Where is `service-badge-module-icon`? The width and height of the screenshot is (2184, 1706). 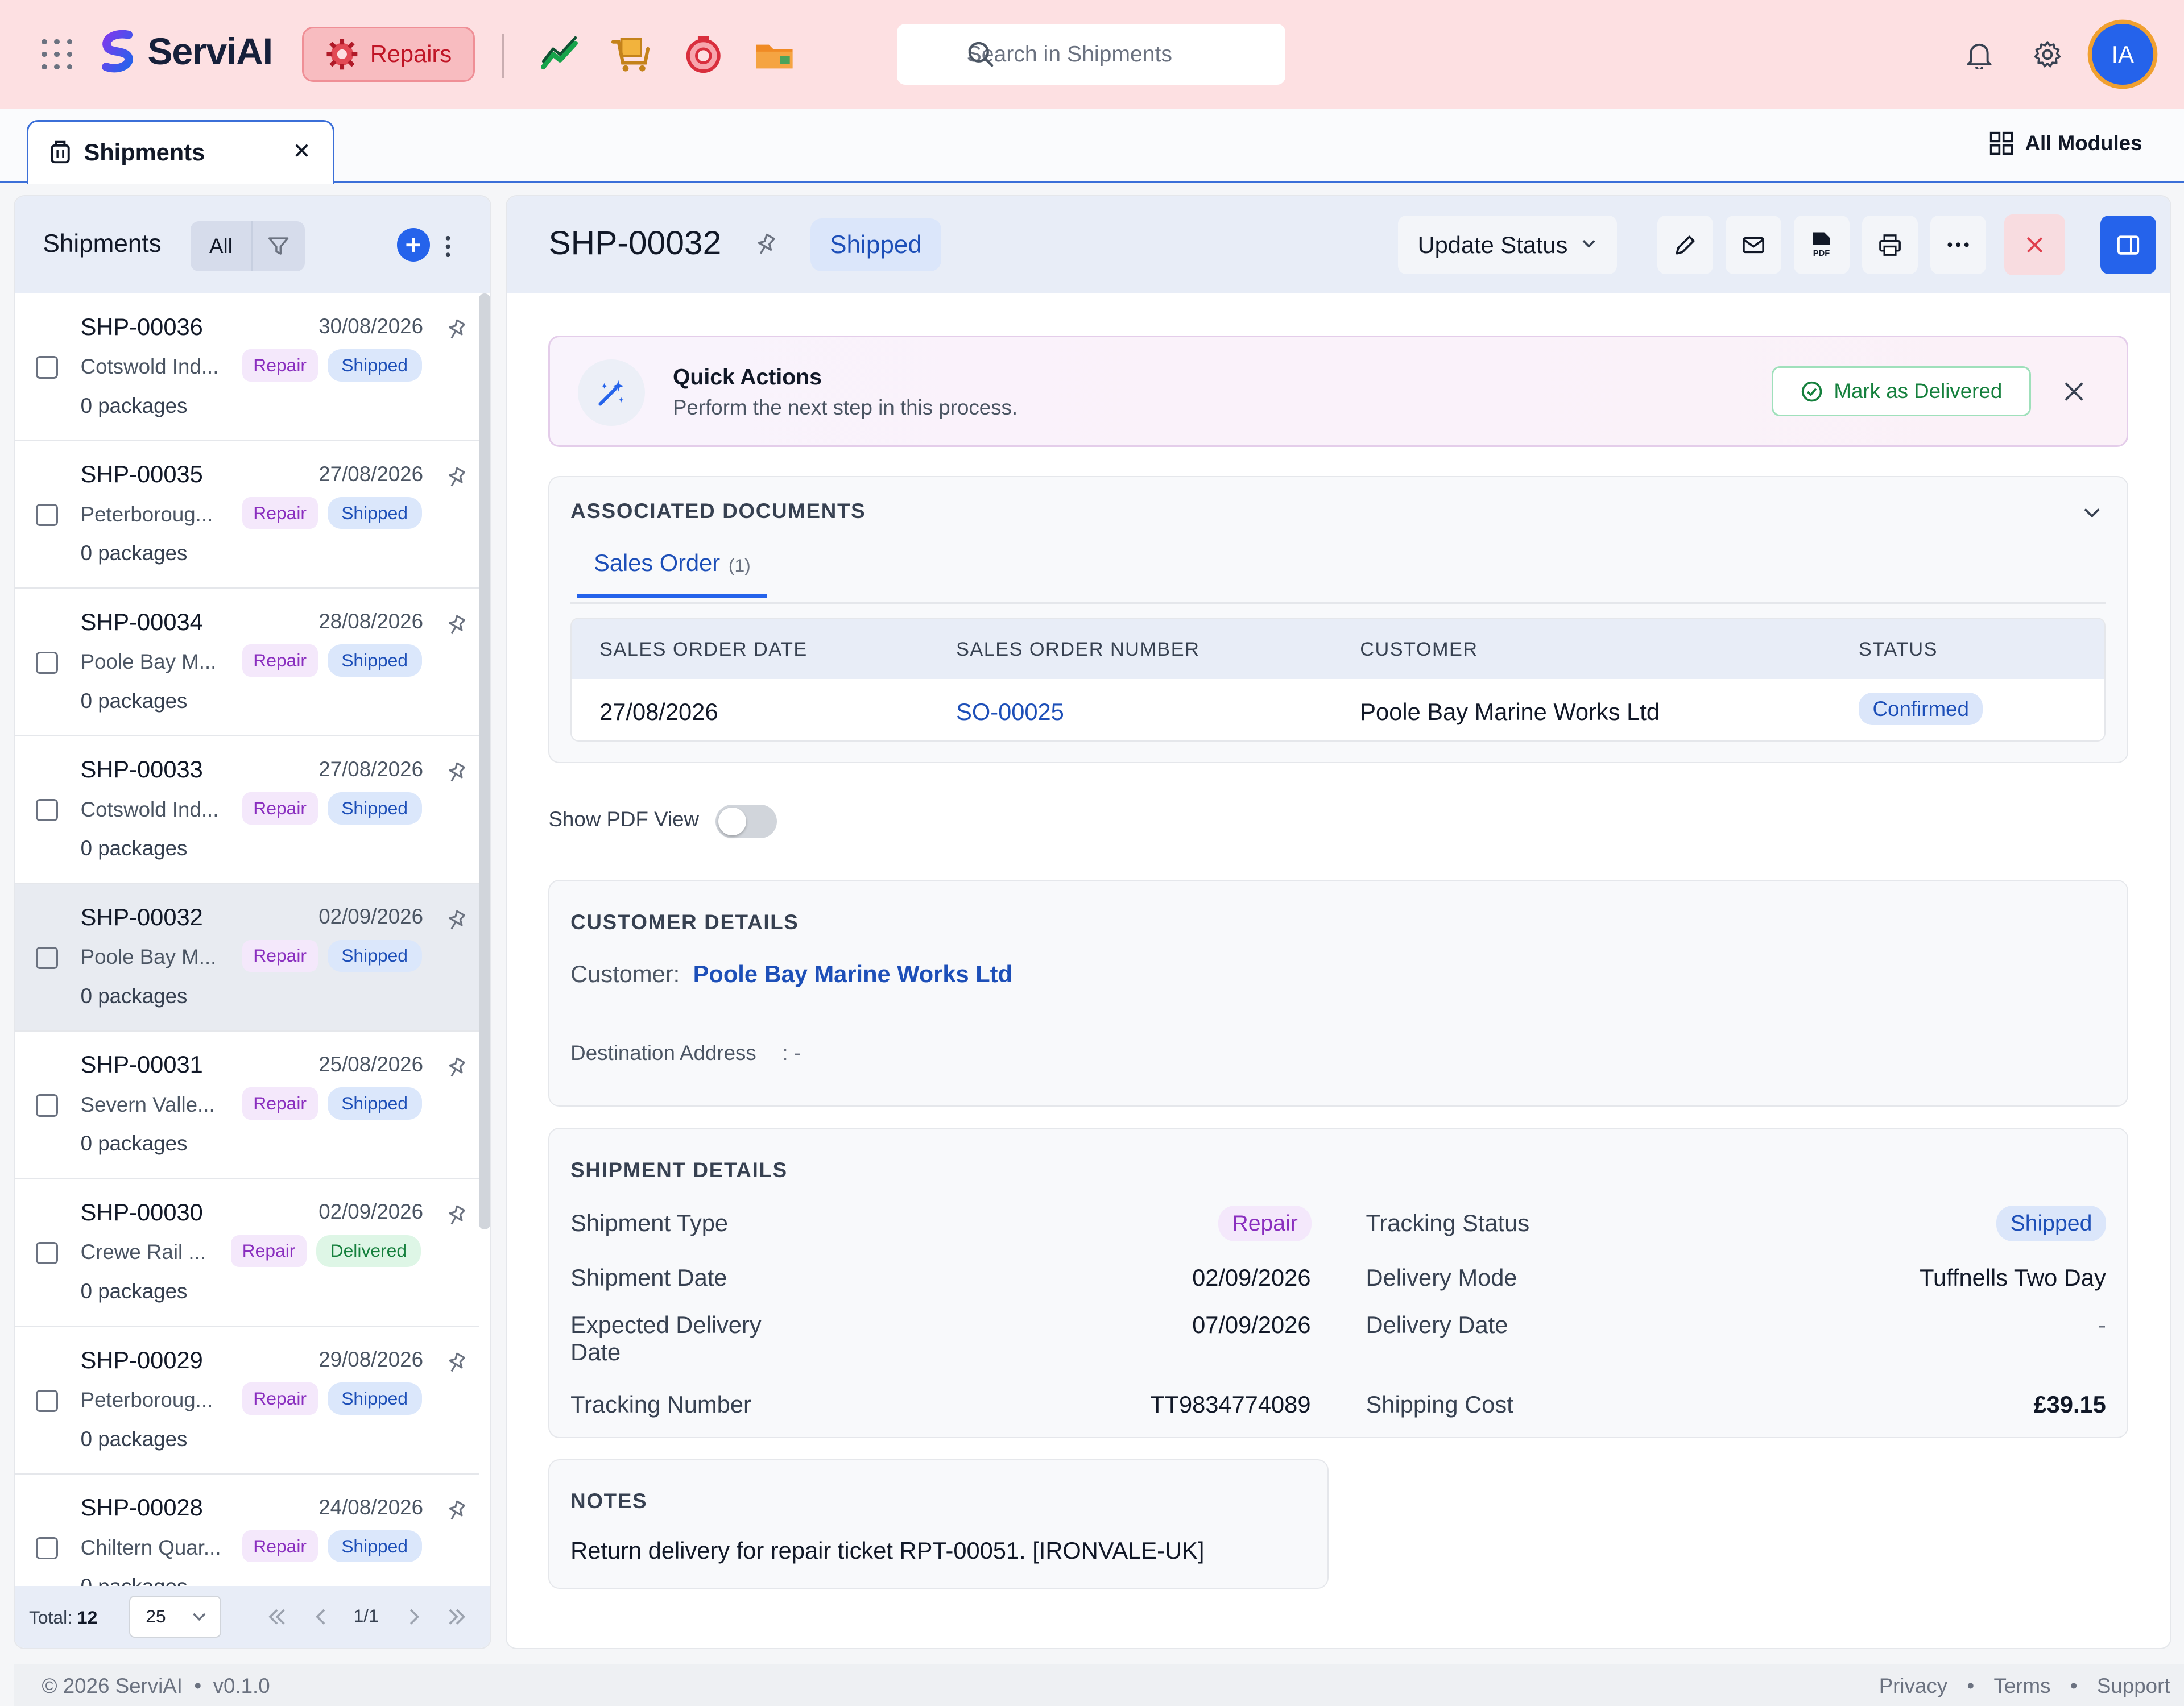 service-badge-module-icon is located at coordinates (703, 54).